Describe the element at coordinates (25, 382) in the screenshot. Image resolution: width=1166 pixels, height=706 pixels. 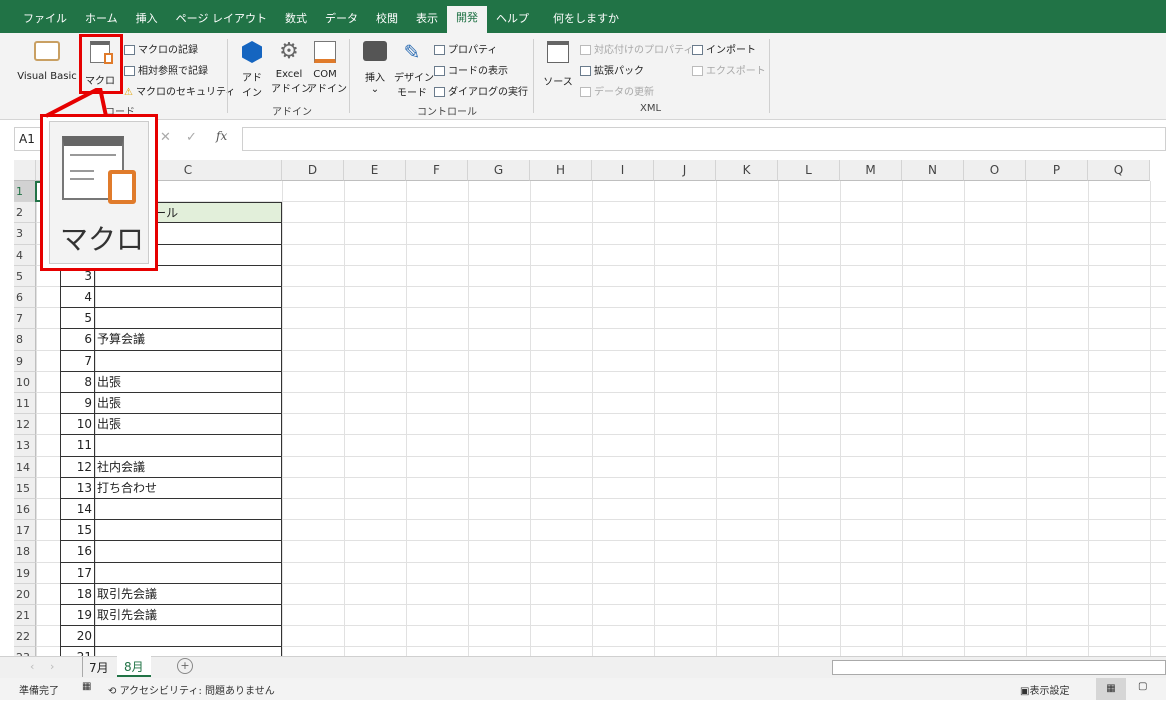
I see `row-header-10: 10` at that location.